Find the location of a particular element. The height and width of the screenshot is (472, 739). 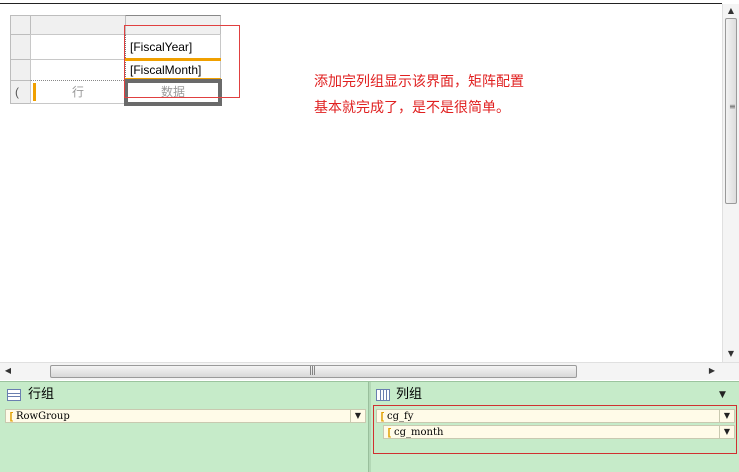

tablix-row-handle-3: ( is located at coordinates (20, 92).